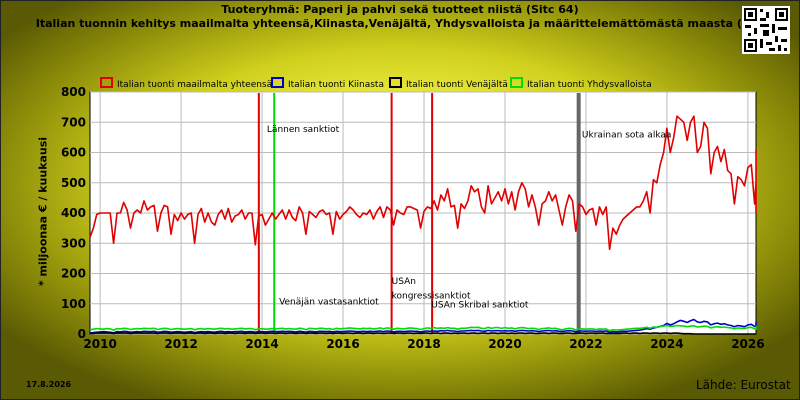  What do you see at coordinates (423, 333) in the screenshot?
I see `series-line` at bounding box center [423, 333].